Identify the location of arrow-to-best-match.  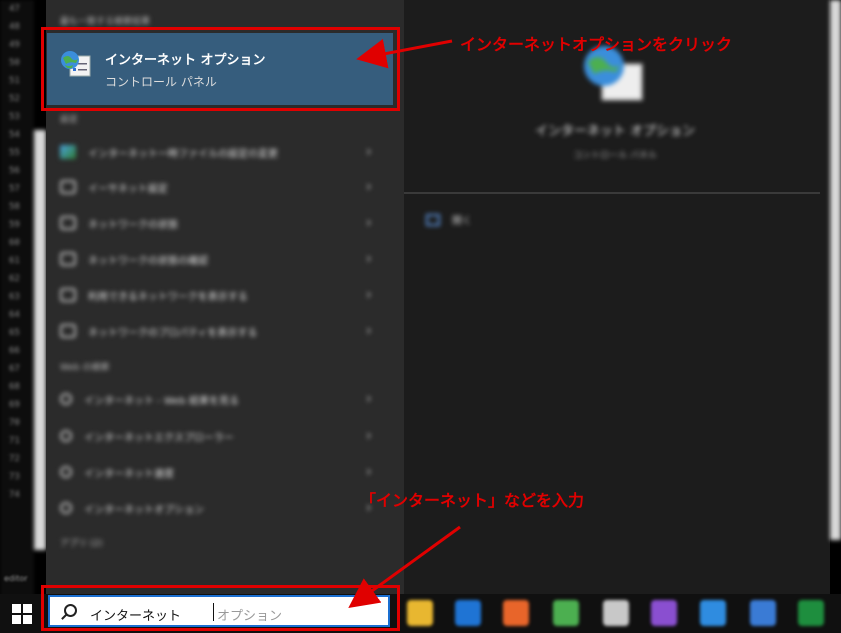
(404, 53).